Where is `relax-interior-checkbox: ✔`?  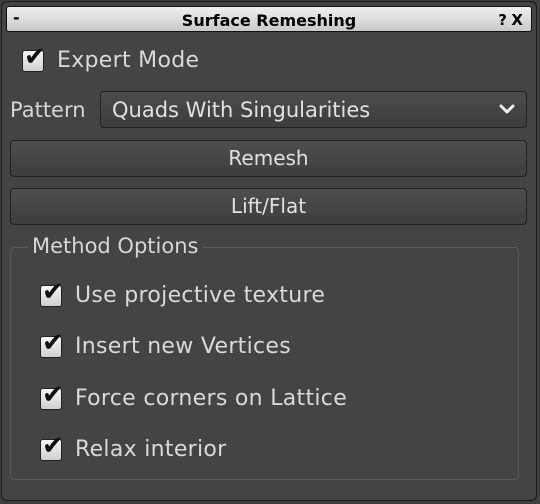 relax-interior-checkbox: ✔ is located at coordinates (52, 447).